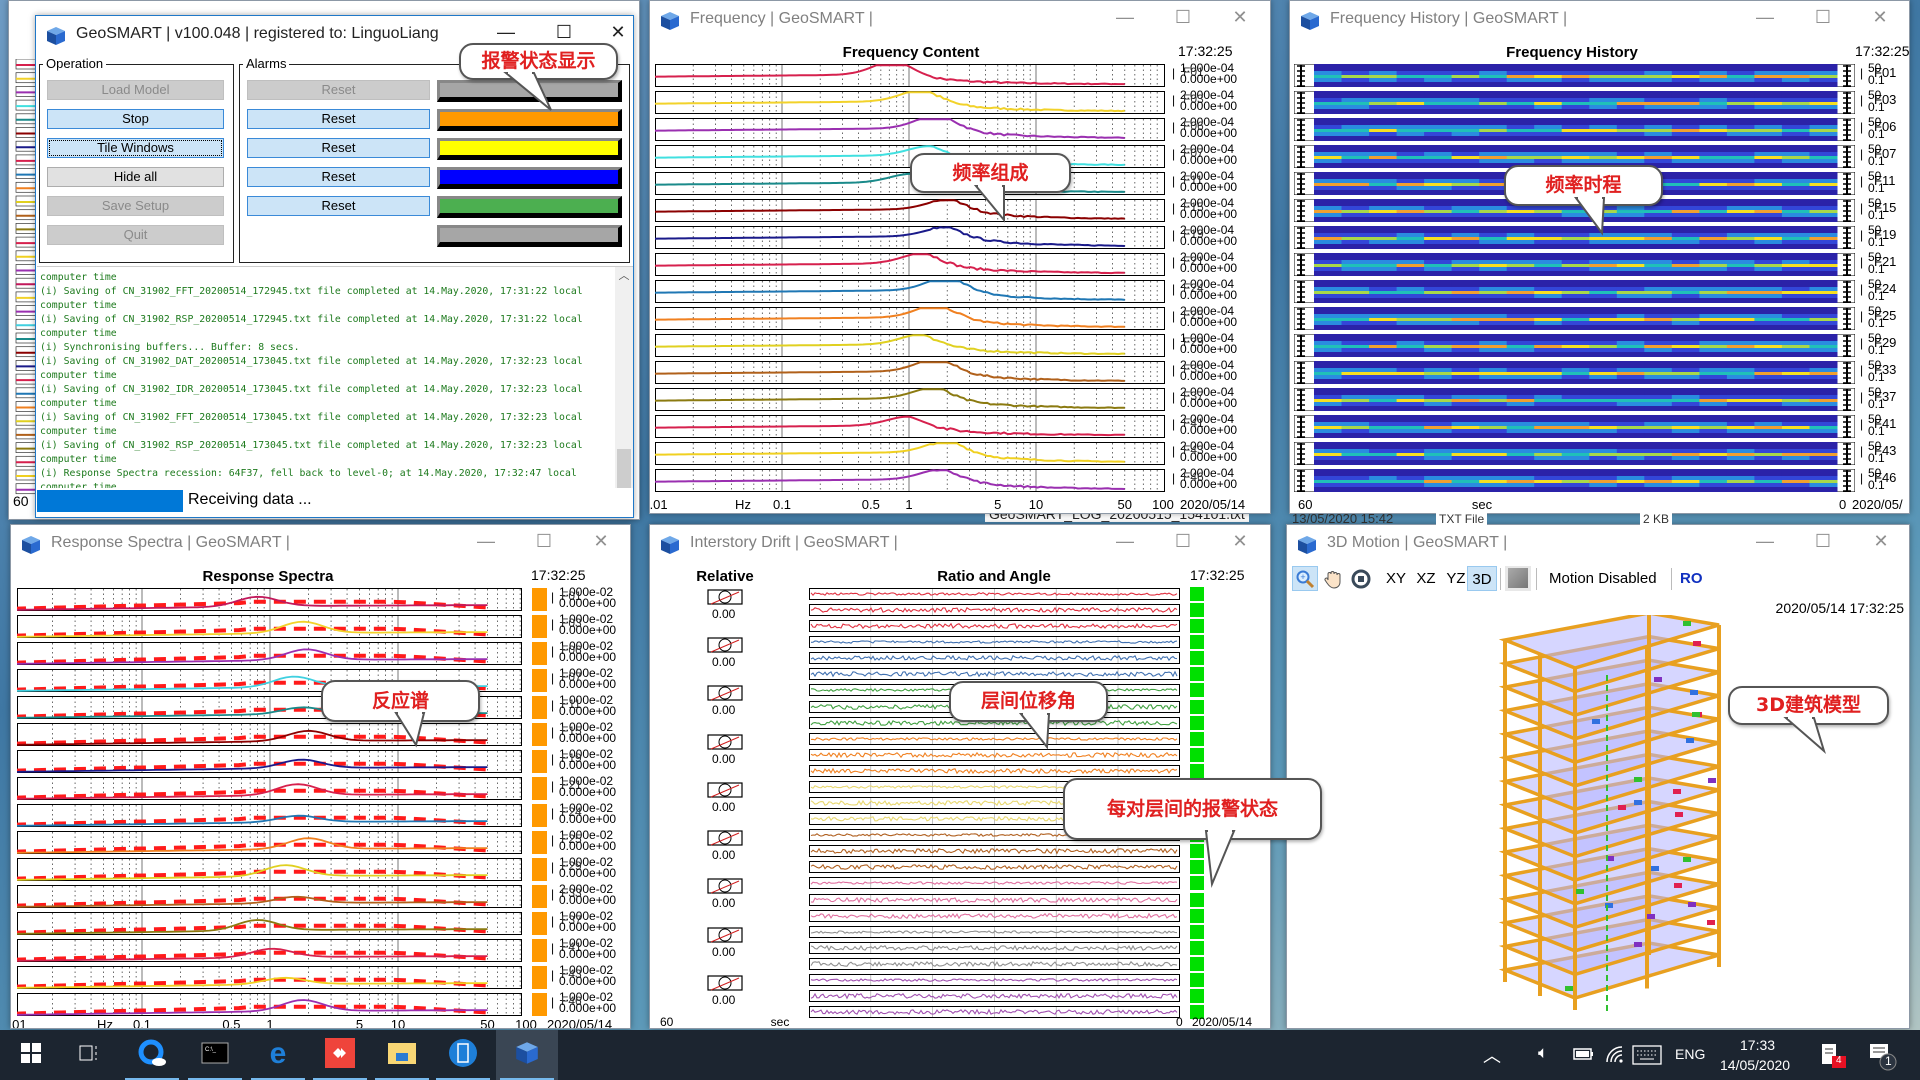 This screenshot has height=1080, width=1920. I want to click on scroll-thumb, so click(624, 468).